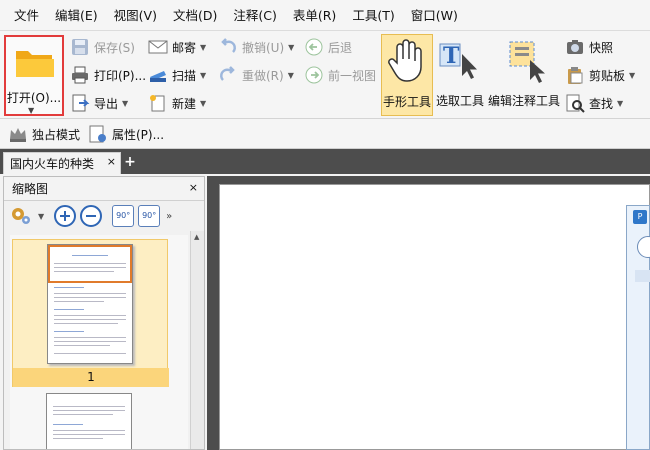 The width and height of the screenshot is (650, 450). Describe the element at coordinates (228, 45) in the screenshot. I see `undo-icon` at that location.